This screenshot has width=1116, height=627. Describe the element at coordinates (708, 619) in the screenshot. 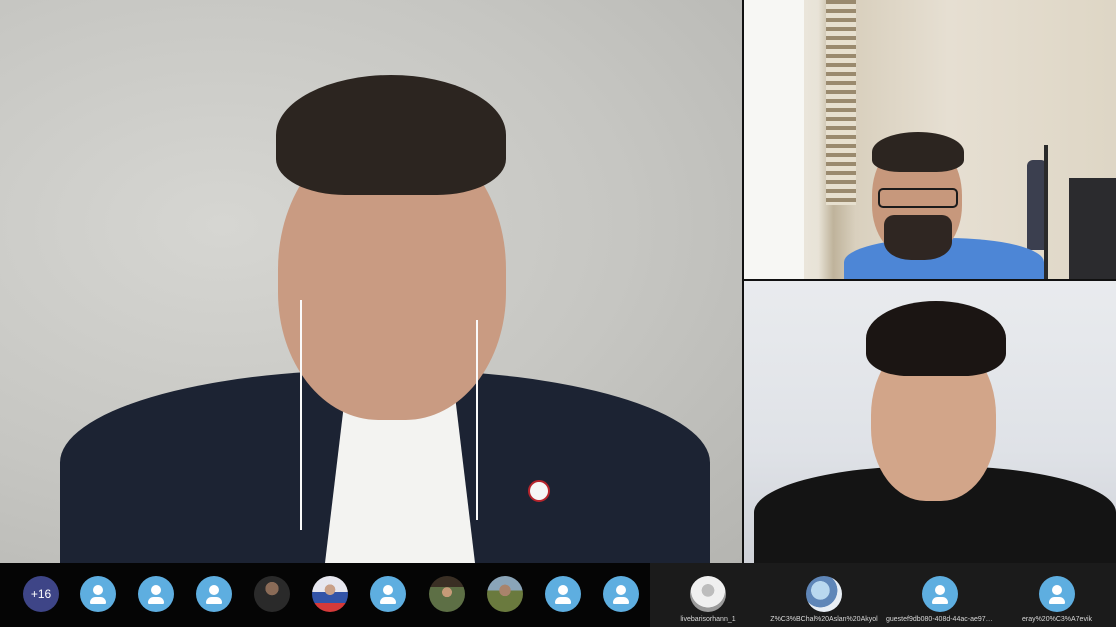

I see `participant-name: livebarisorhann_1` at that location.